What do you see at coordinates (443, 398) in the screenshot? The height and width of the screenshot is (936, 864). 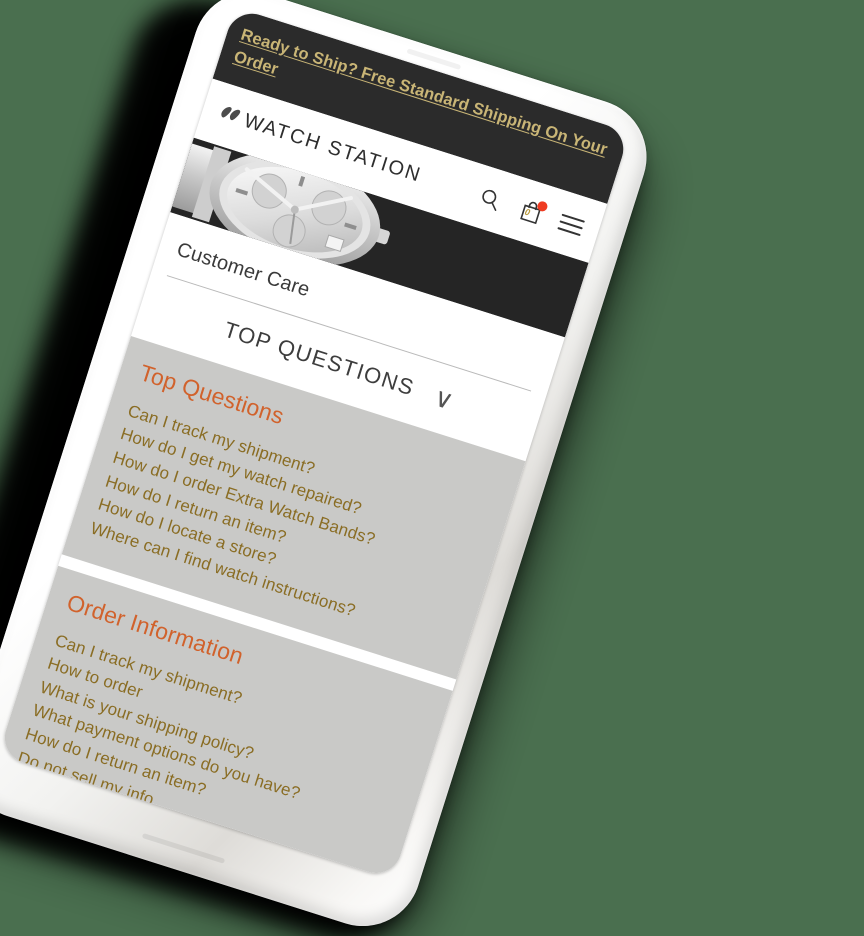 I see `chevron-down-icon: ∨` at bounding box center [443, 398].